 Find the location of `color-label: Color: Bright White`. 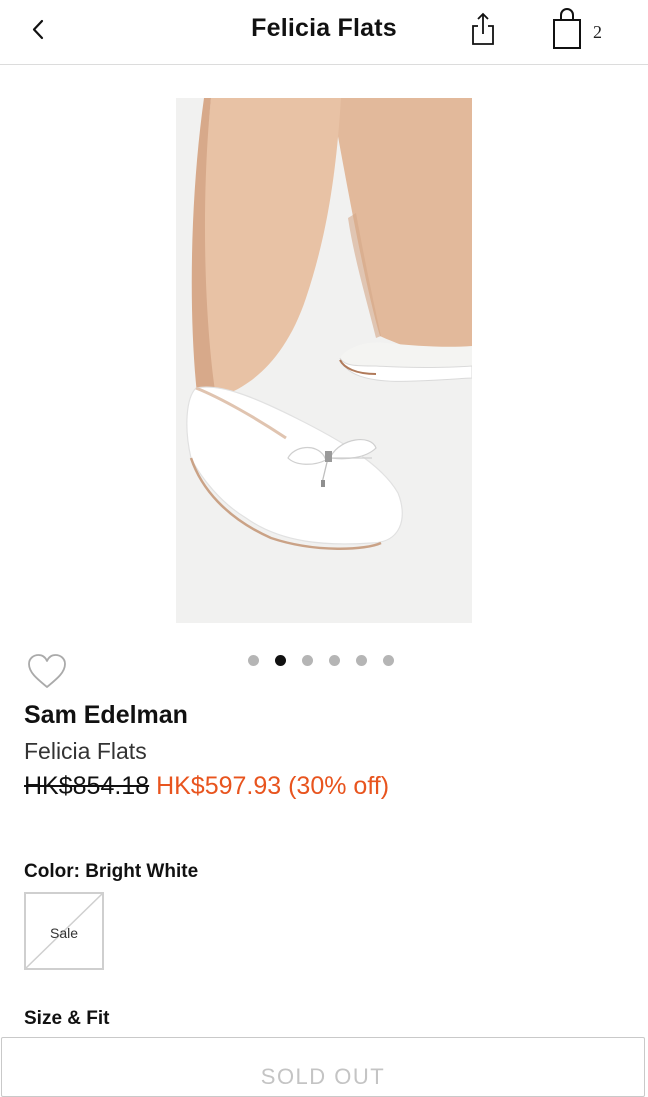

color-label: Color: Bright White is located at coordinates (111, 871).